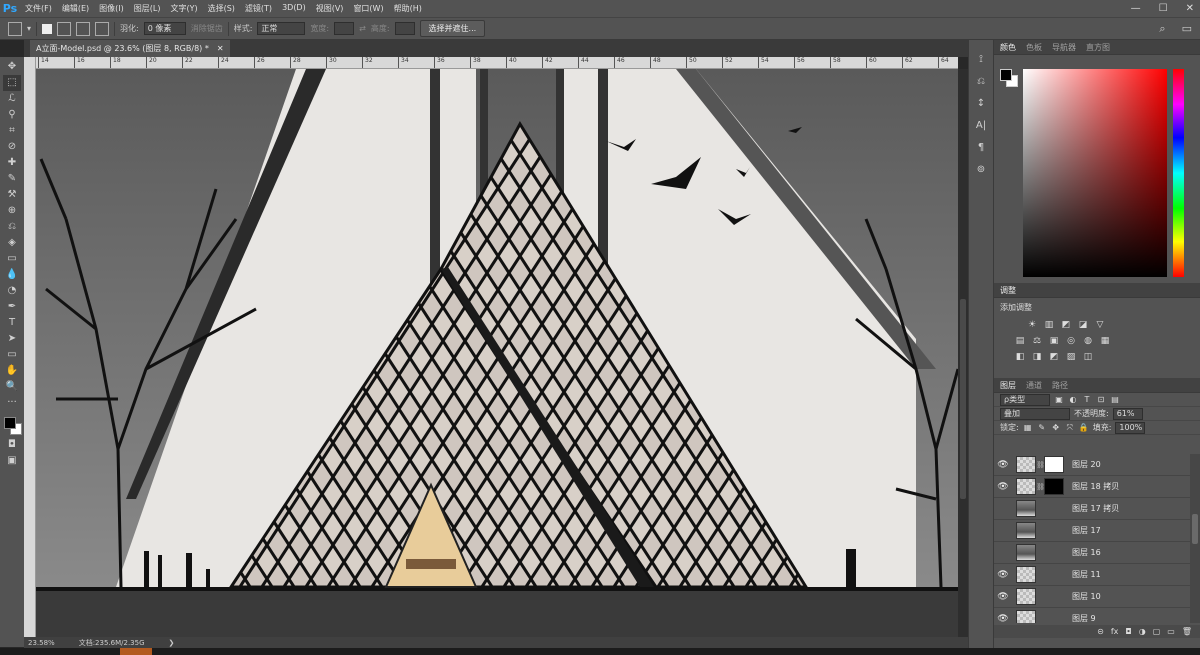 The height and width of the screenshot is (655, 1200). Describe the element at coordinates (183, 8) in the screenshot. I see `menu-item-4: 文字(Y)` at that location.